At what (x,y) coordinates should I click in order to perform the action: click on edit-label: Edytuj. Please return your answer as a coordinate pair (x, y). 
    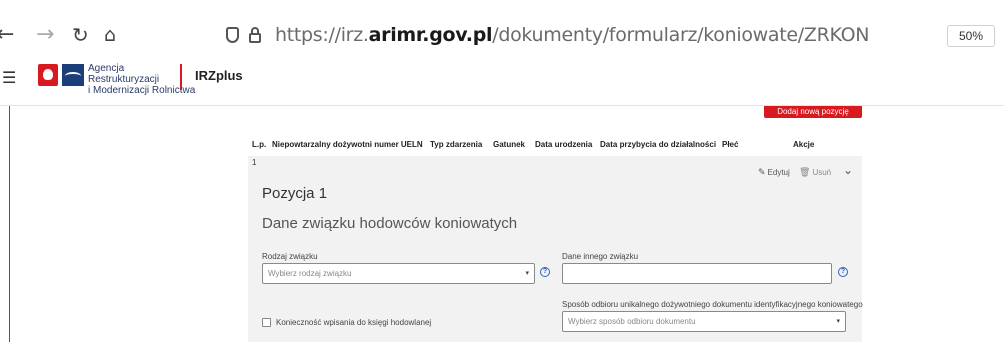
    Looking at the image, I should click on (778, 172).